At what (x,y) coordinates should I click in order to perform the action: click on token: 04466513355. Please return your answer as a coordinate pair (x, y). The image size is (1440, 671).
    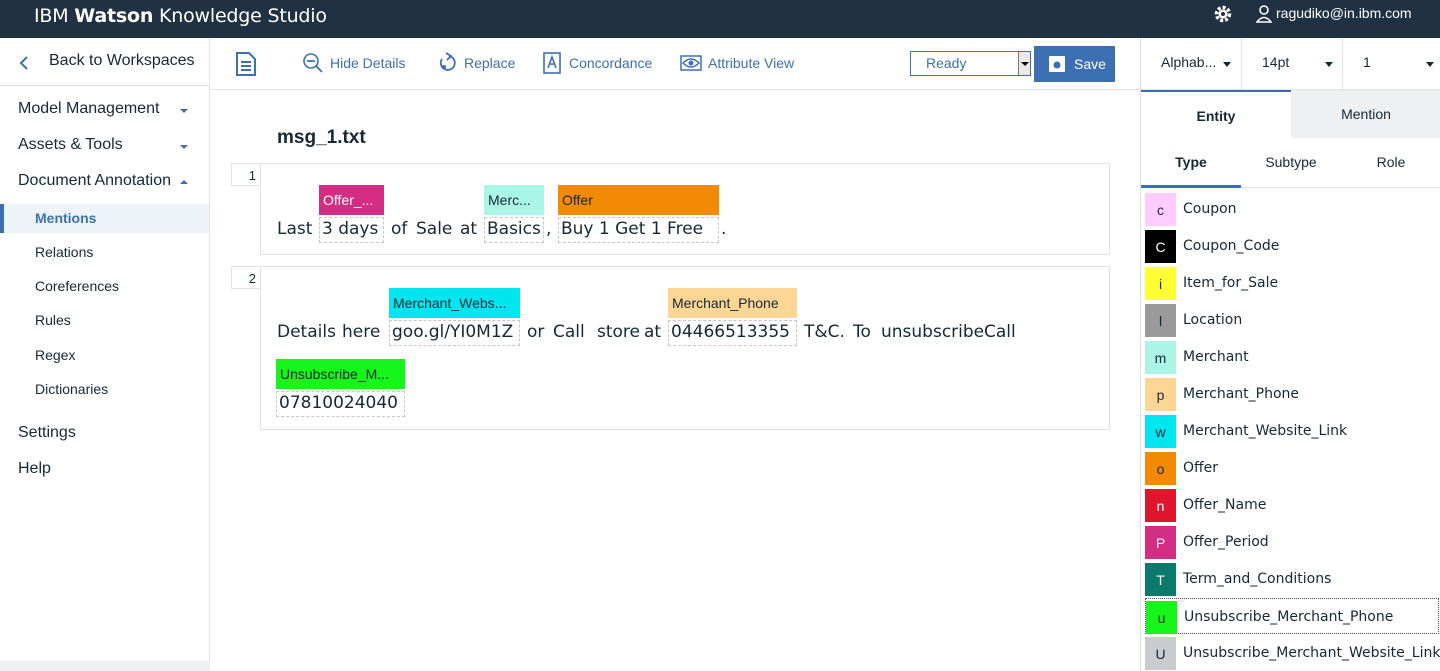
    Looking at the image, I should click on (730, 332).